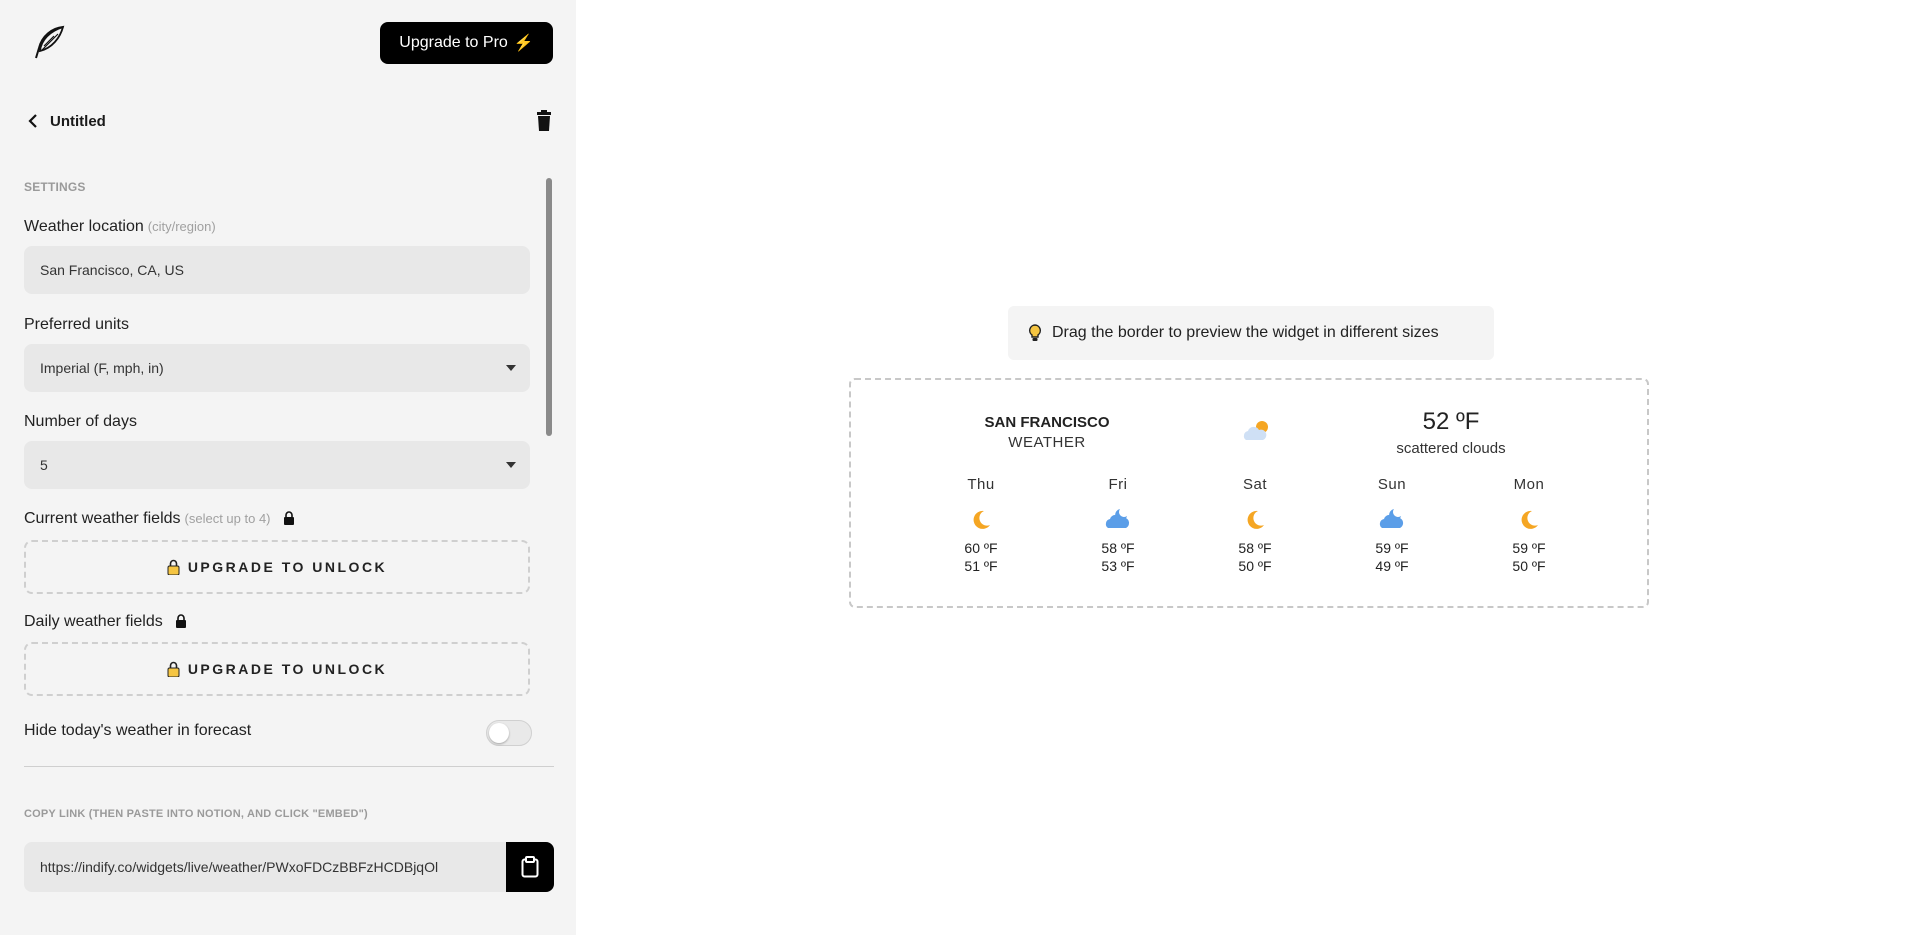  Describe the element at coordinates (181, 226) in the screenshot. I see `location-hint: (city/region)` at that location.